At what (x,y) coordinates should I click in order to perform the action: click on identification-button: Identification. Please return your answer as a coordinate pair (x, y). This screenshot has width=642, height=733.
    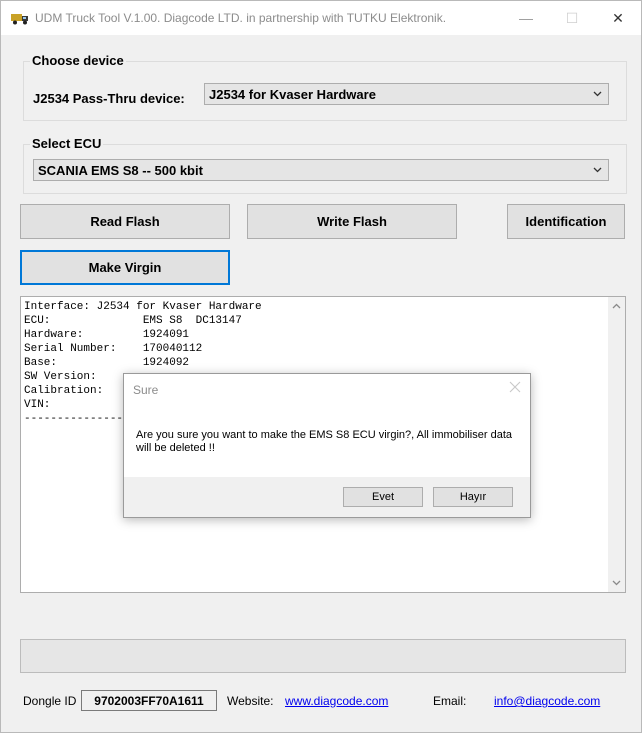
    Looking at the image, I should click on (566, 221).